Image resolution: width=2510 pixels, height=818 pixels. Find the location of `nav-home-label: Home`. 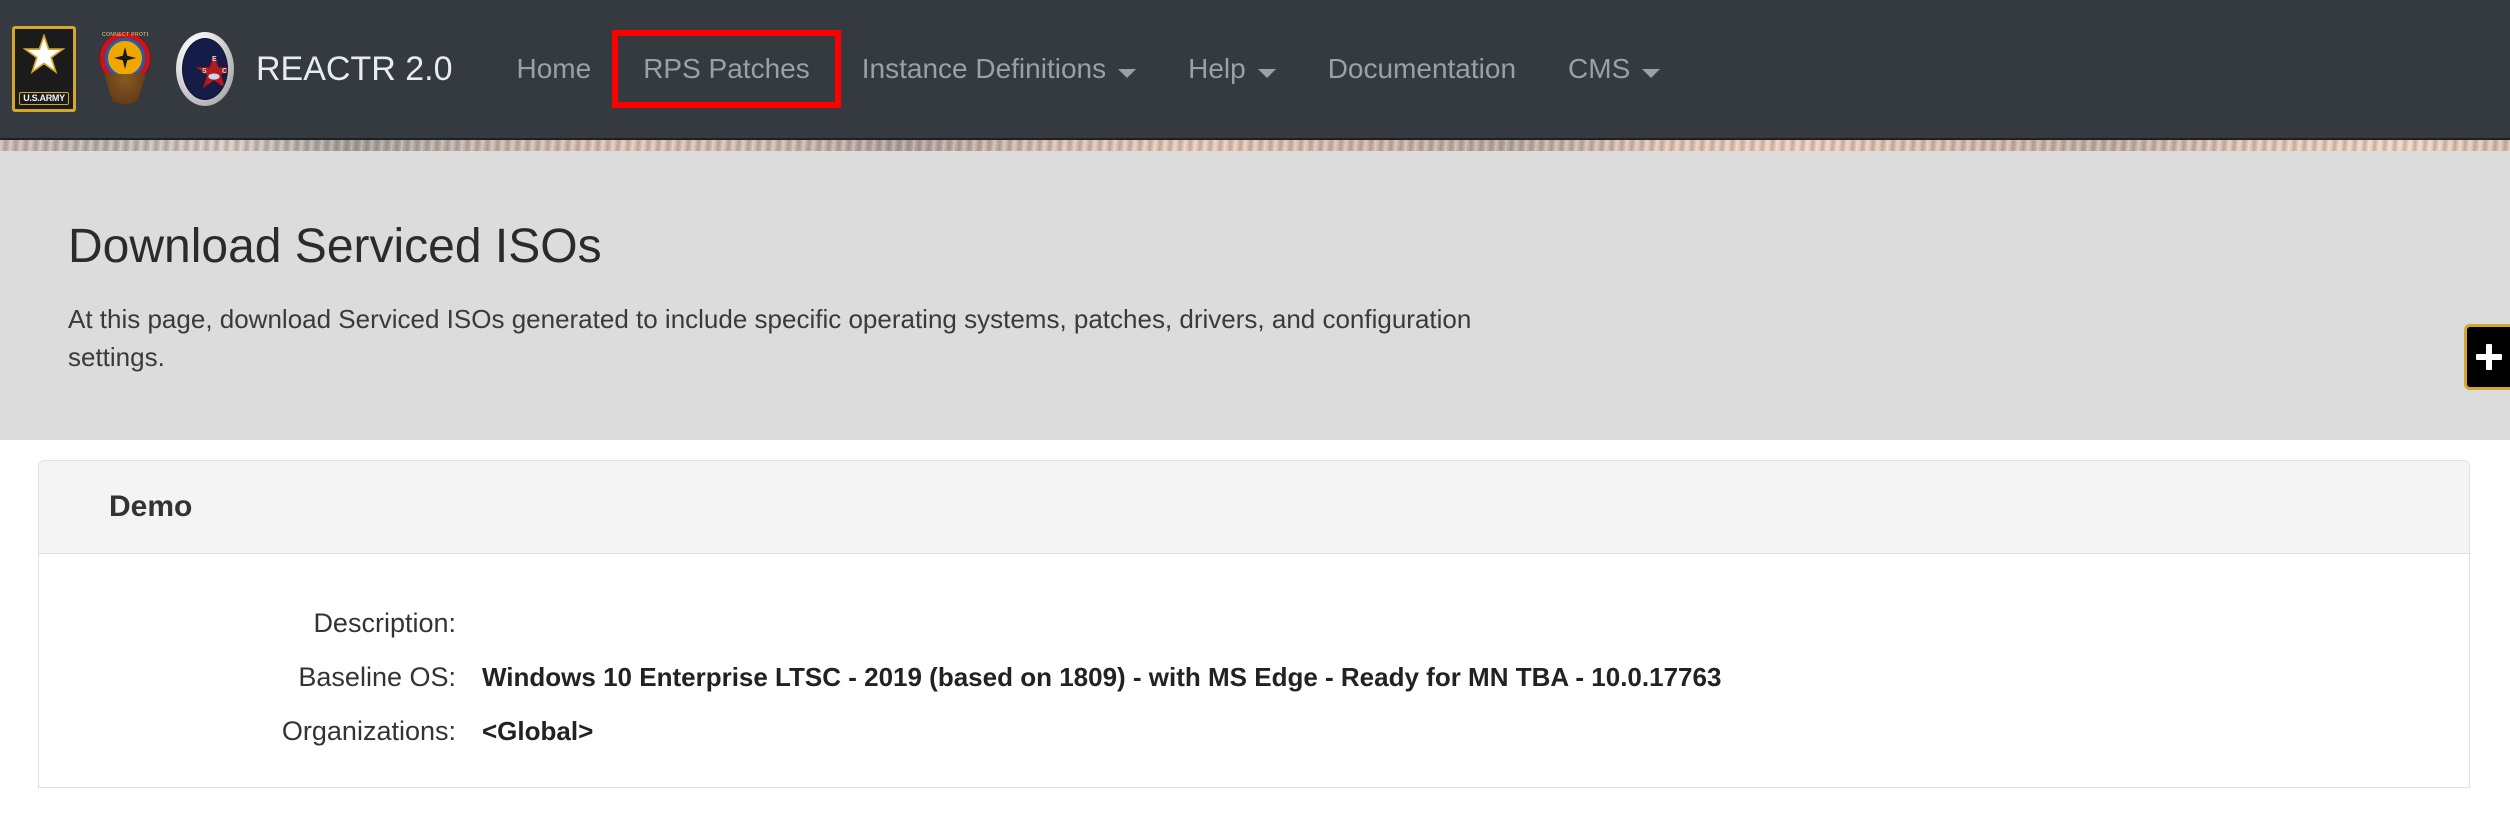

nav-home-label: Home is located at coordinates (554, 68).